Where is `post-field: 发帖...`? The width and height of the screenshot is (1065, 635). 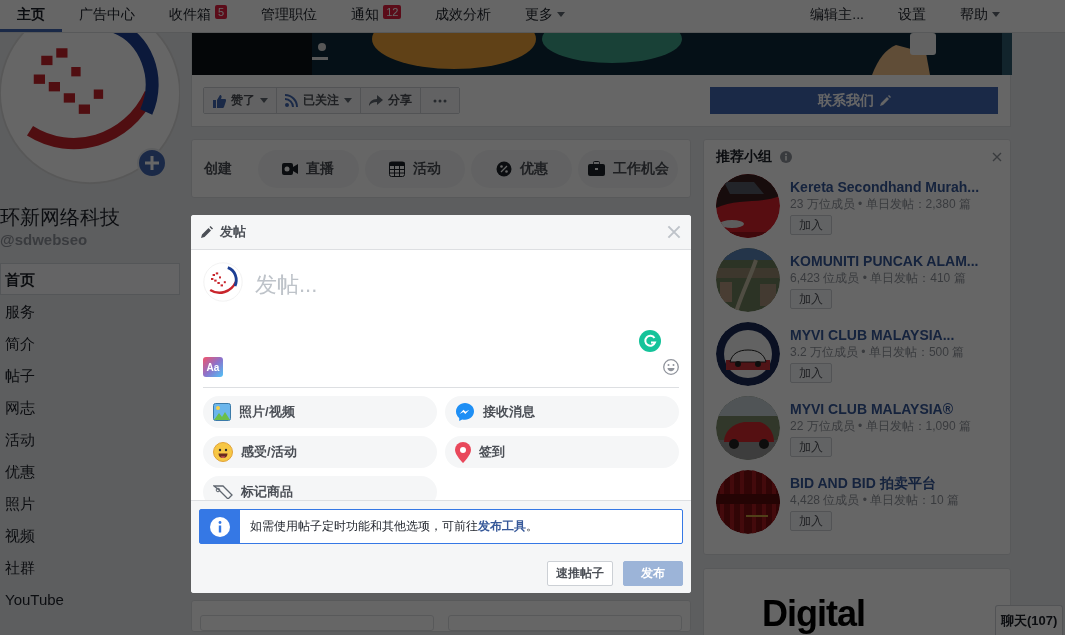 post-field: 发帖... is located at coordinates (467, 301).